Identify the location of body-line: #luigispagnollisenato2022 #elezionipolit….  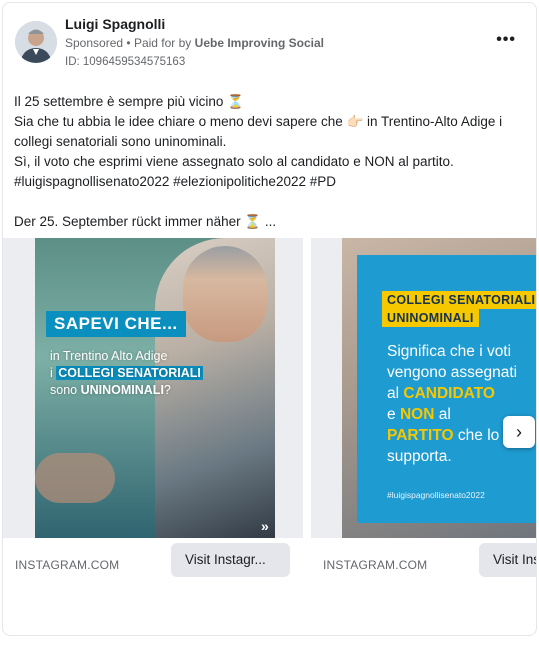
(175, 181).